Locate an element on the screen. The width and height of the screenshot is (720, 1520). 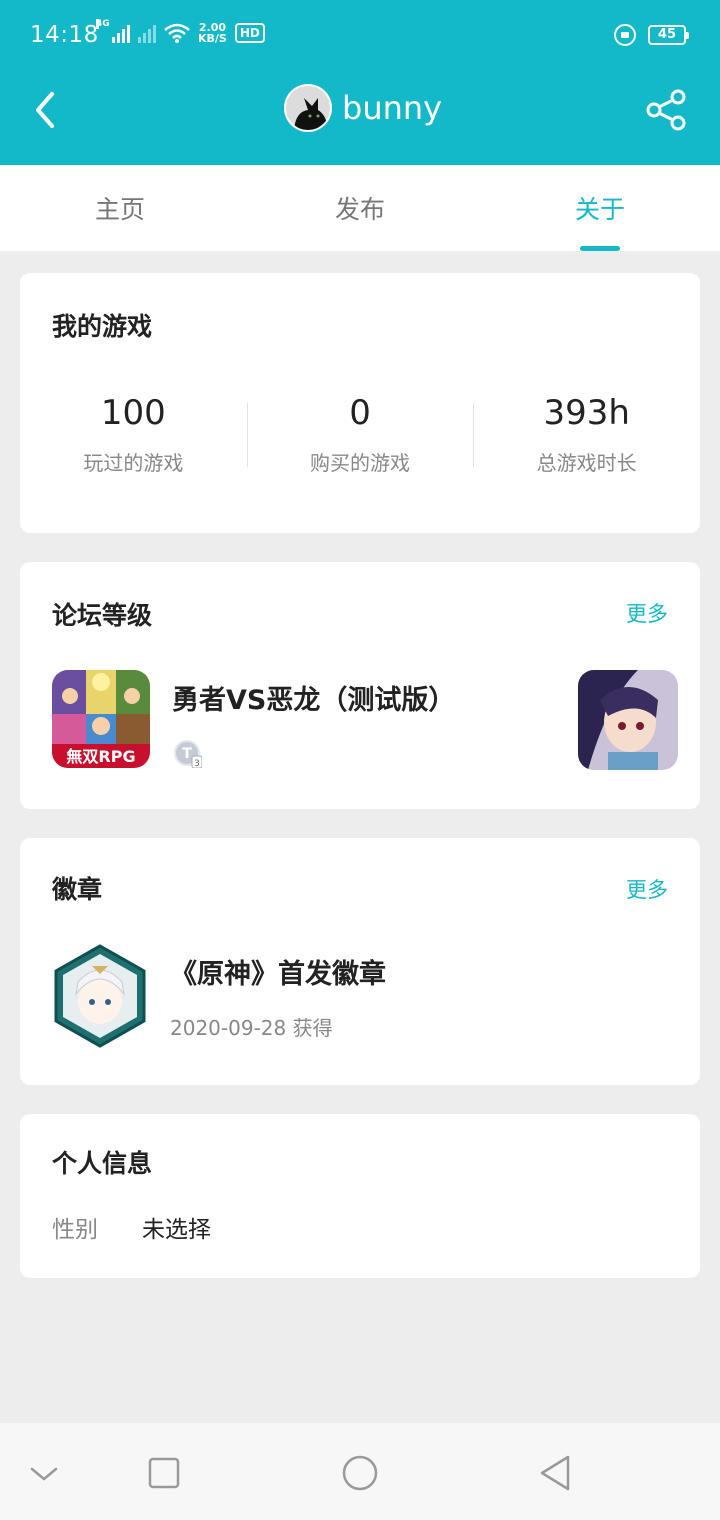
stat-purchased-label: 购买的游戏 is located at coordinates (360, 463).